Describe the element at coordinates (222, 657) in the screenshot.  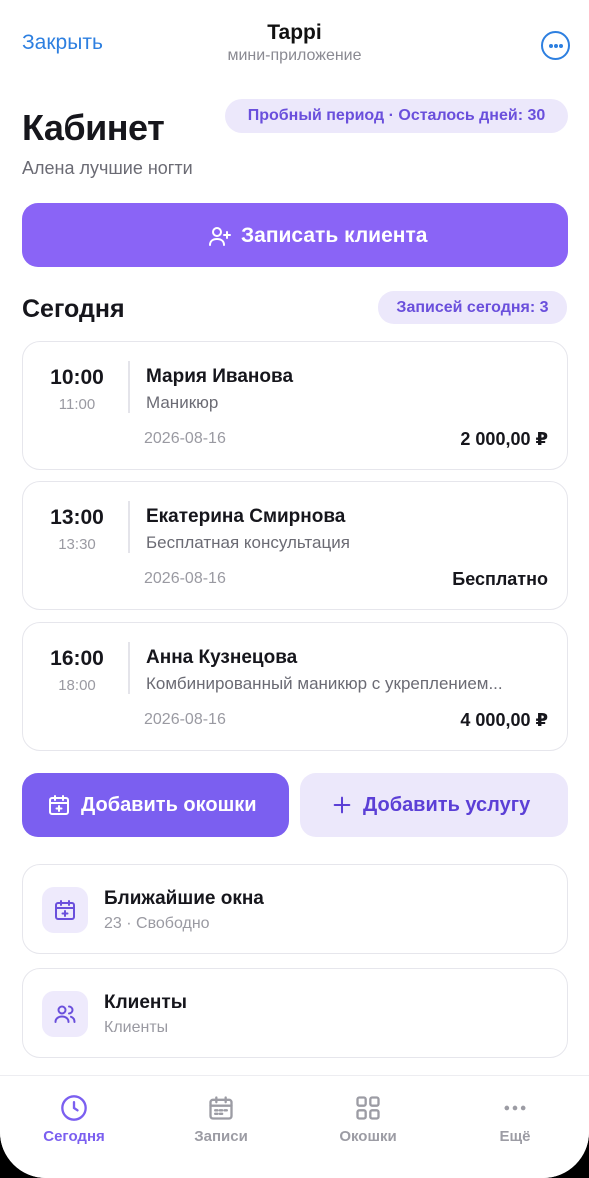
I see `client-name: Анна Кузнецова` at that location.